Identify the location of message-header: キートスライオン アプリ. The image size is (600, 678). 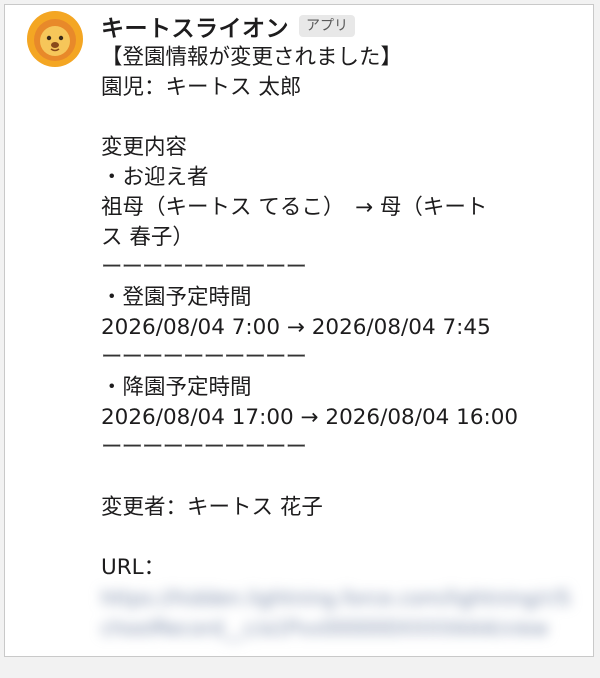
(228, 26).